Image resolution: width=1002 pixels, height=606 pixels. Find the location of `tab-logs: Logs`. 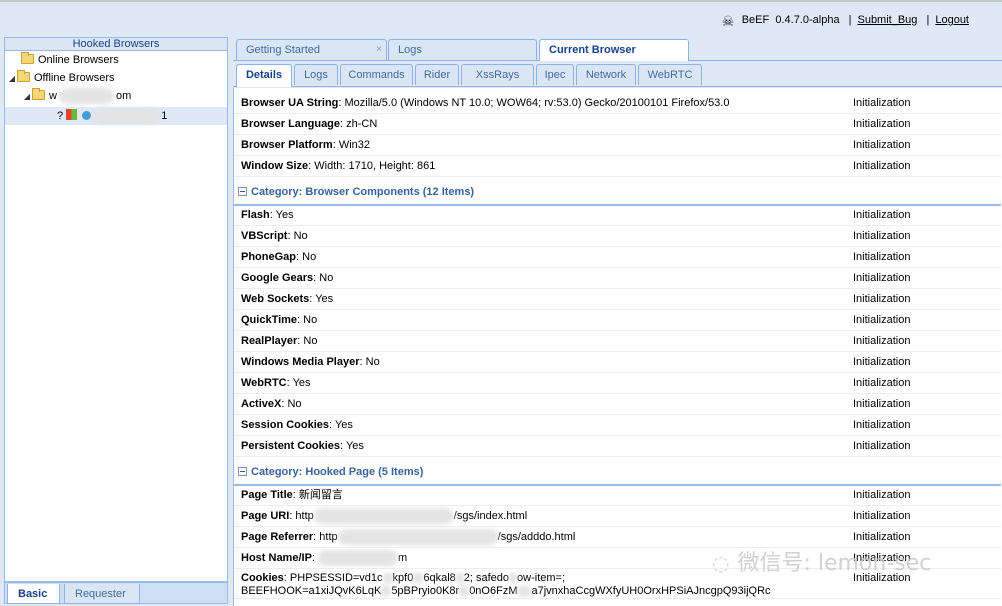

tab-logs: Logs is located at coordinates (462, 49).